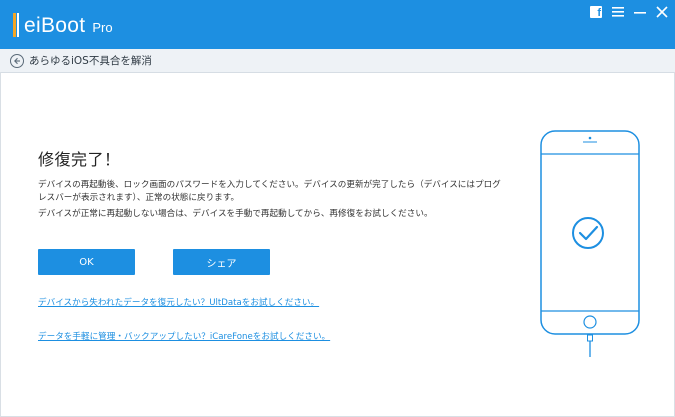  I want to click on facebook-icon: f, so click(596, 12).